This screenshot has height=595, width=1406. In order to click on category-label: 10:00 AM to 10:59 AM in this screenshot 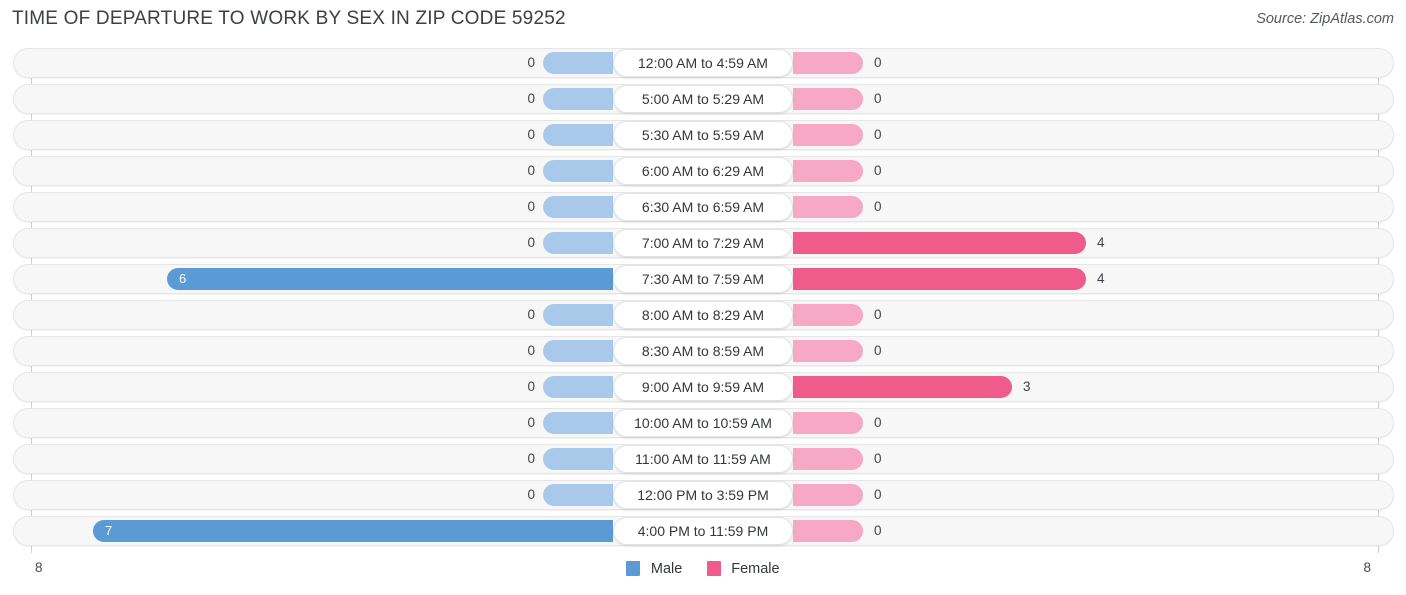, I will do `click(703, 423)`.